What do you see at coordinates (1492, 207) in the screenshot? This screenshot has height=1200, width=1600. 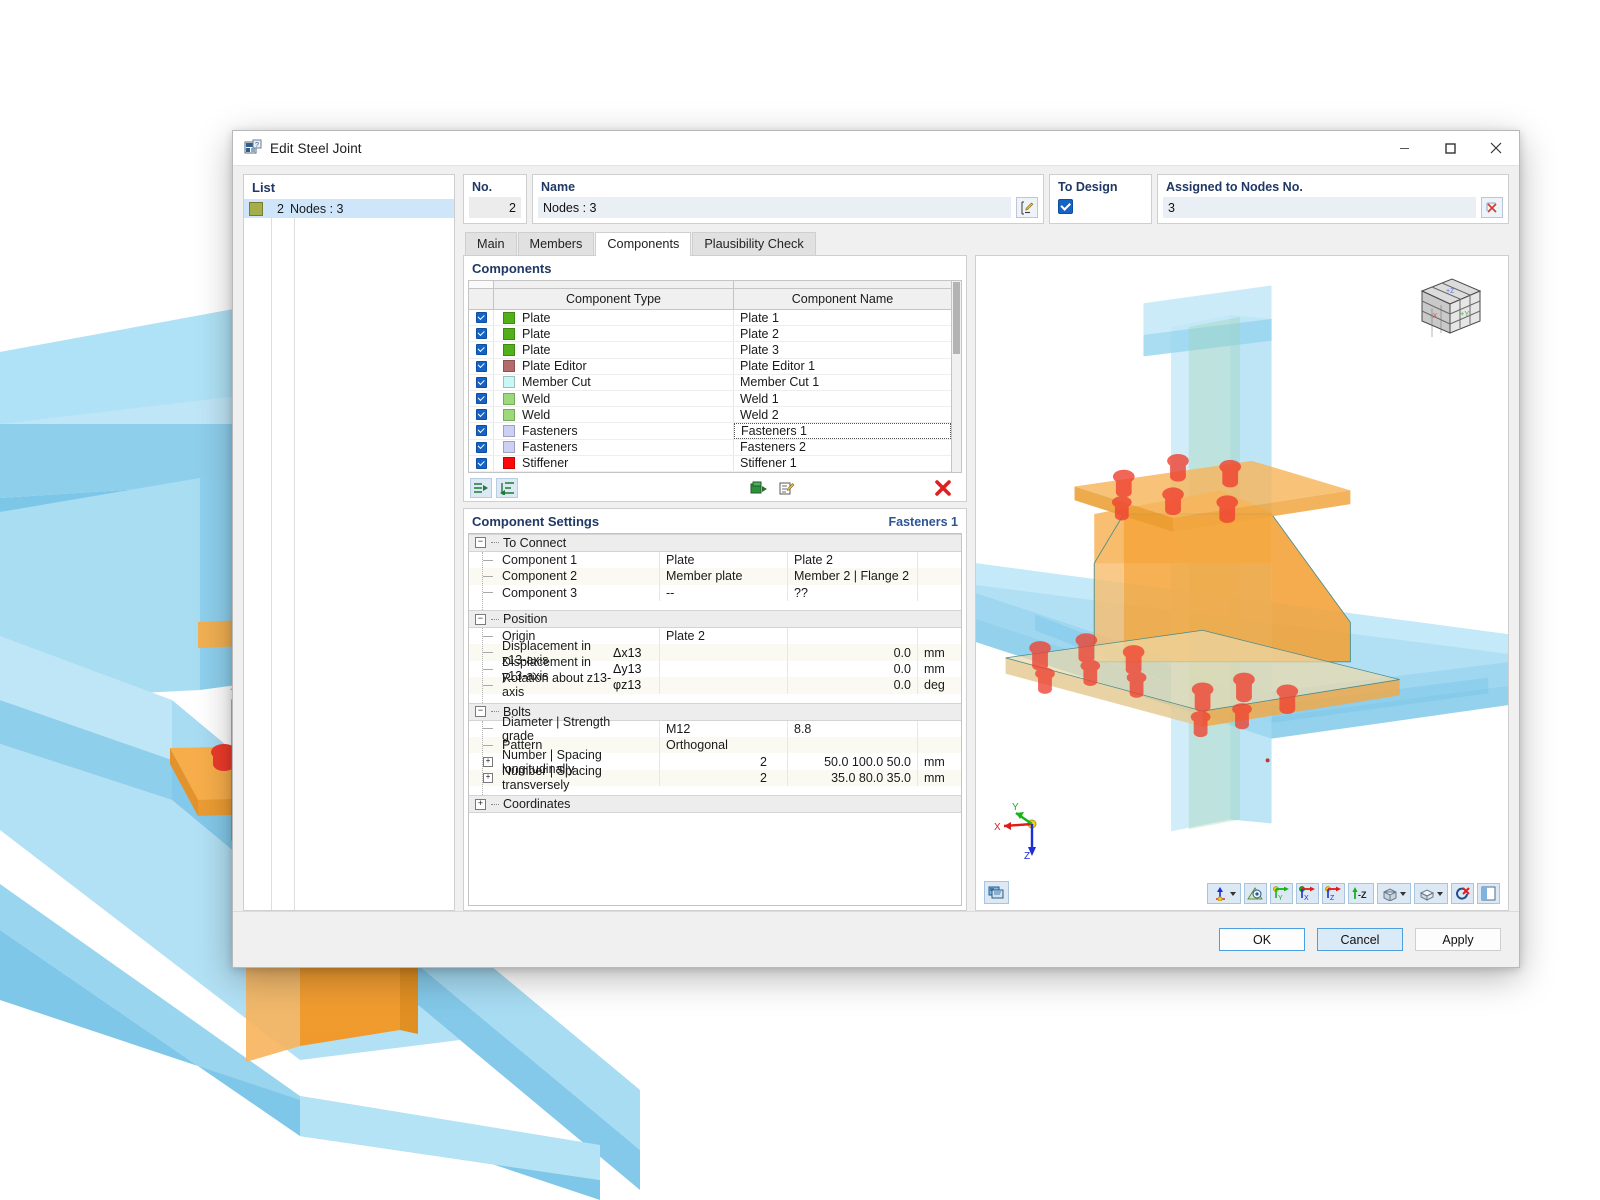 I see `pick-node-button` at bounding box center [1492, 207].